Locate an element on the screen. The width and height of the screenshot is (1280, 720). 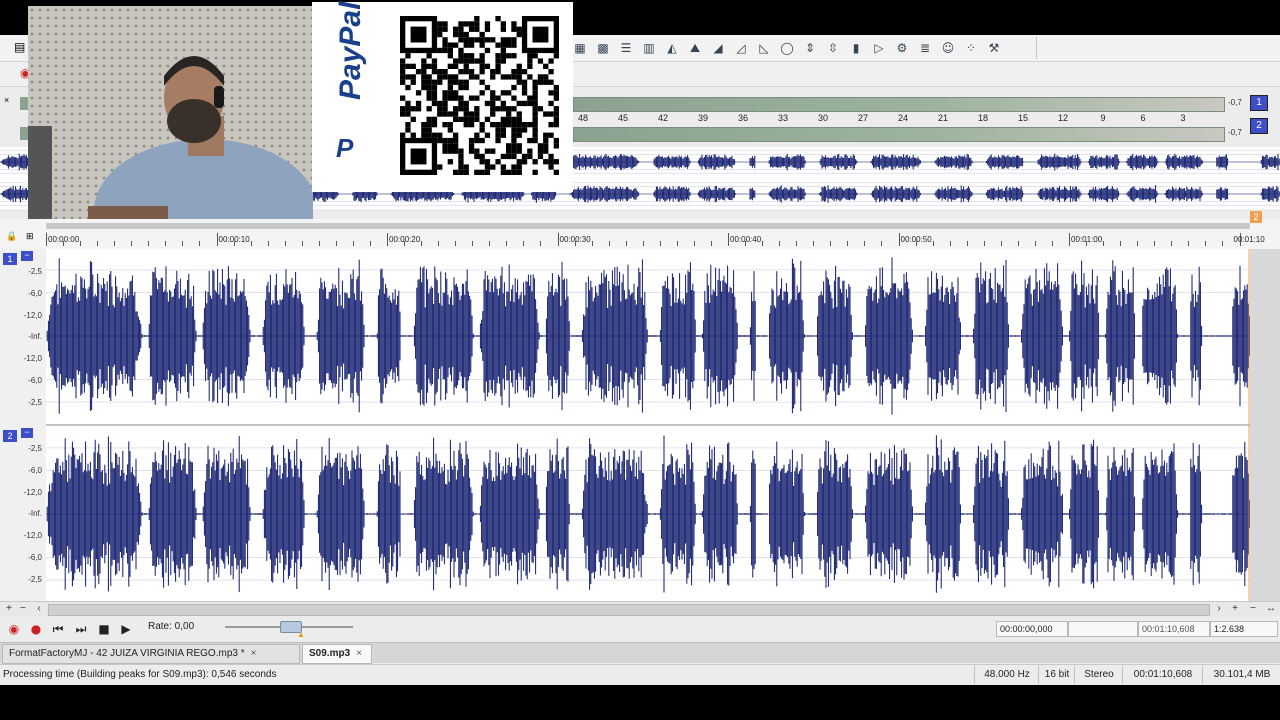
person-icon: ☺ is located at coordinates (948, 48).